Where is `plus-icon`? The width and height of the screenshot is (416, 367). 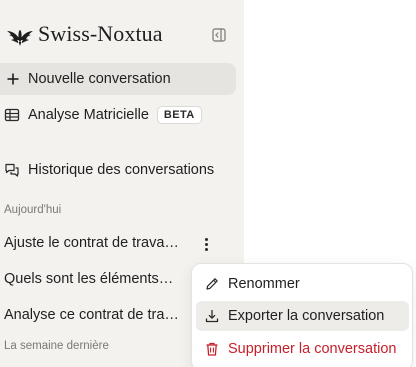 plus-icon is located at coordinates (13, 79).